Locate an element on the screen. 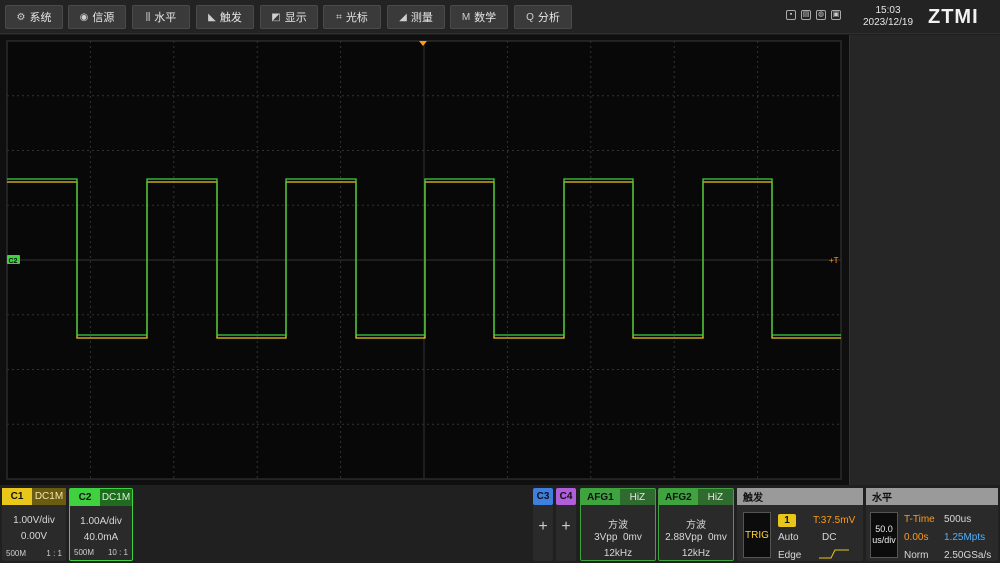 The width and height of the screenshot is (1000, 563). channel-2-bandwidth: 500M is located at coordinates (84, 552).